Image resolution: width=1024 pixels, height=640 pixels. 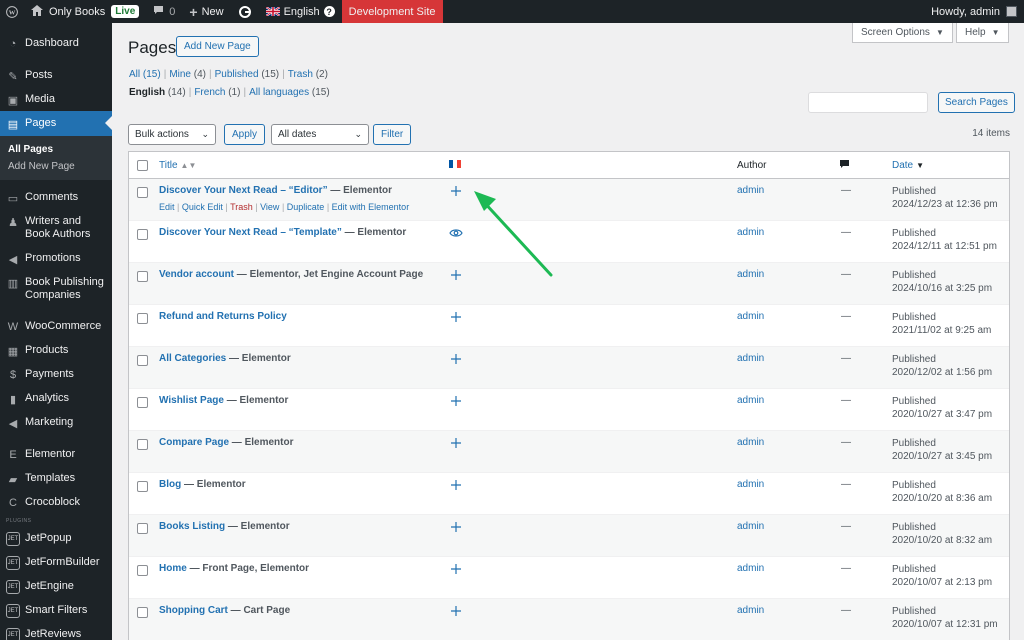 I want to click on site-name-link: Only Books Live, so click(x=85, y=11).